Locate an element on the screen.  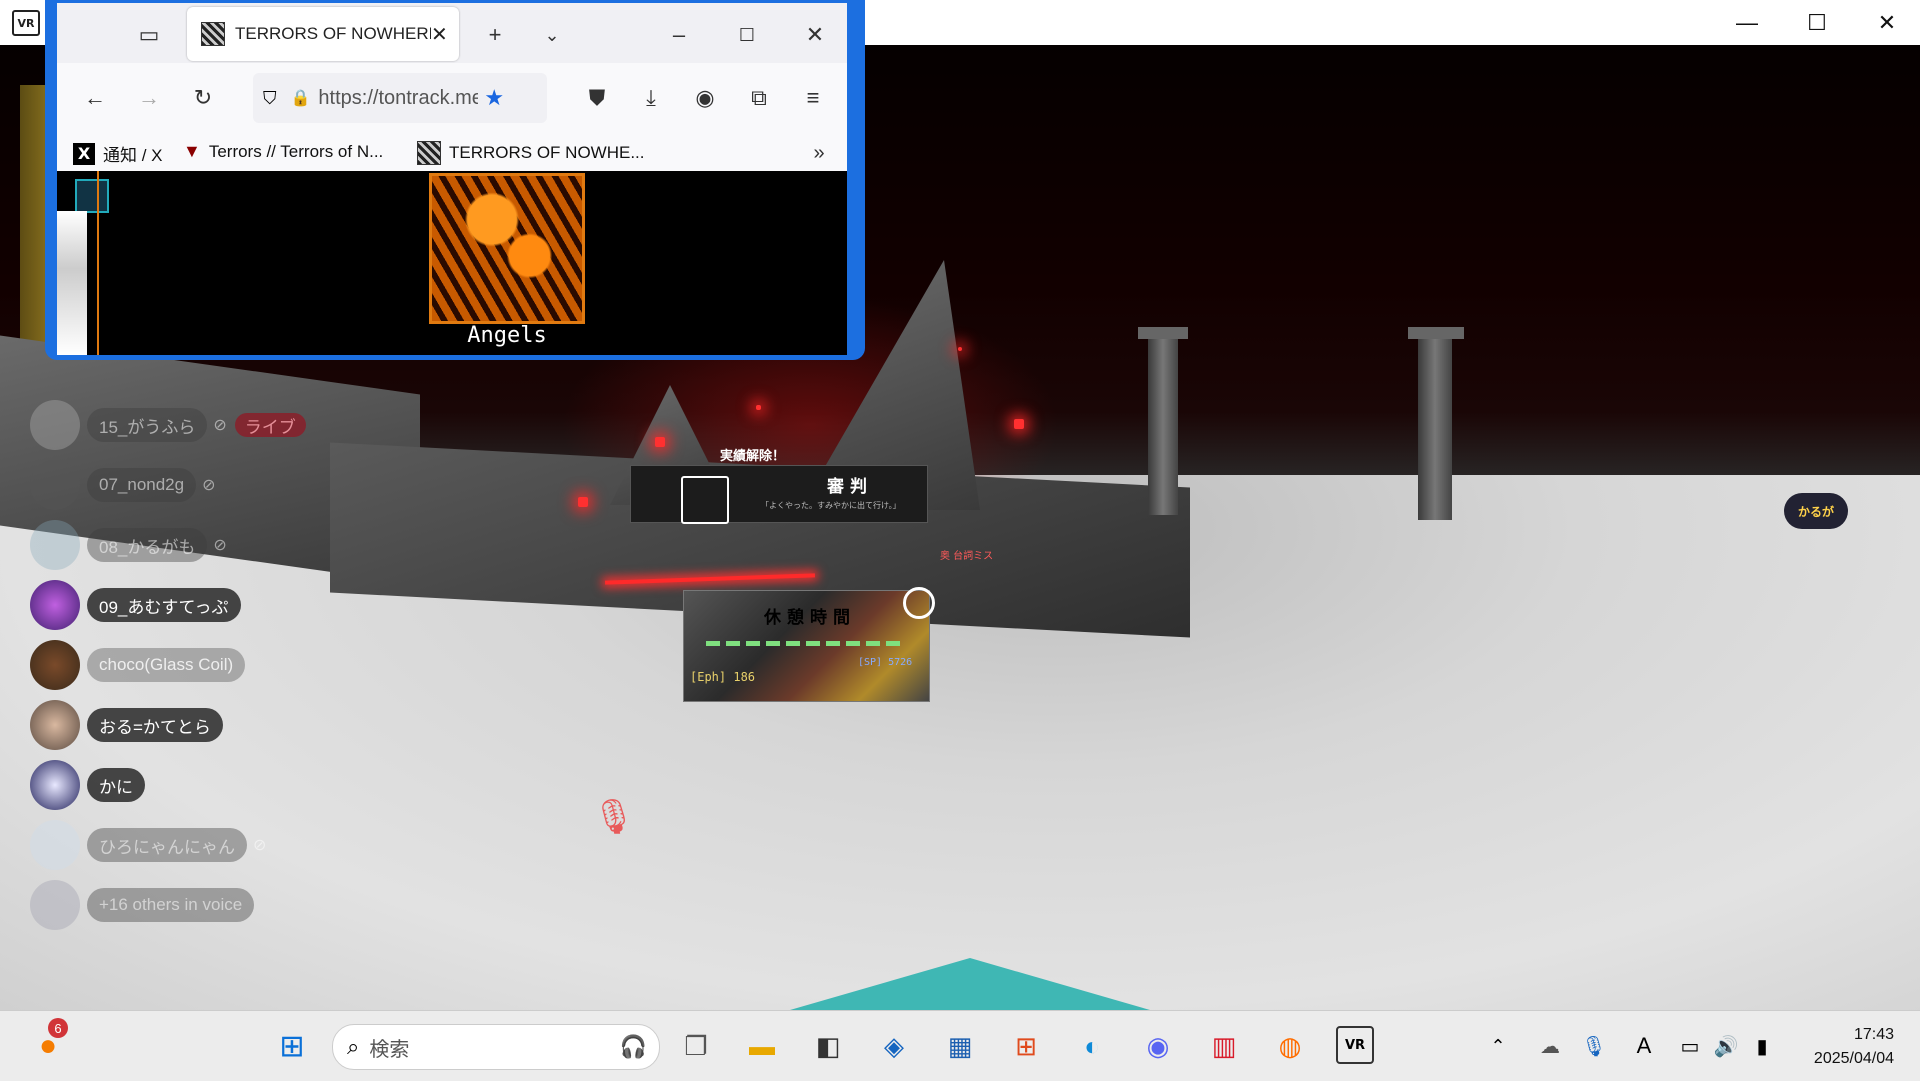
back-icon: ← is located at coordinates (95, 98).